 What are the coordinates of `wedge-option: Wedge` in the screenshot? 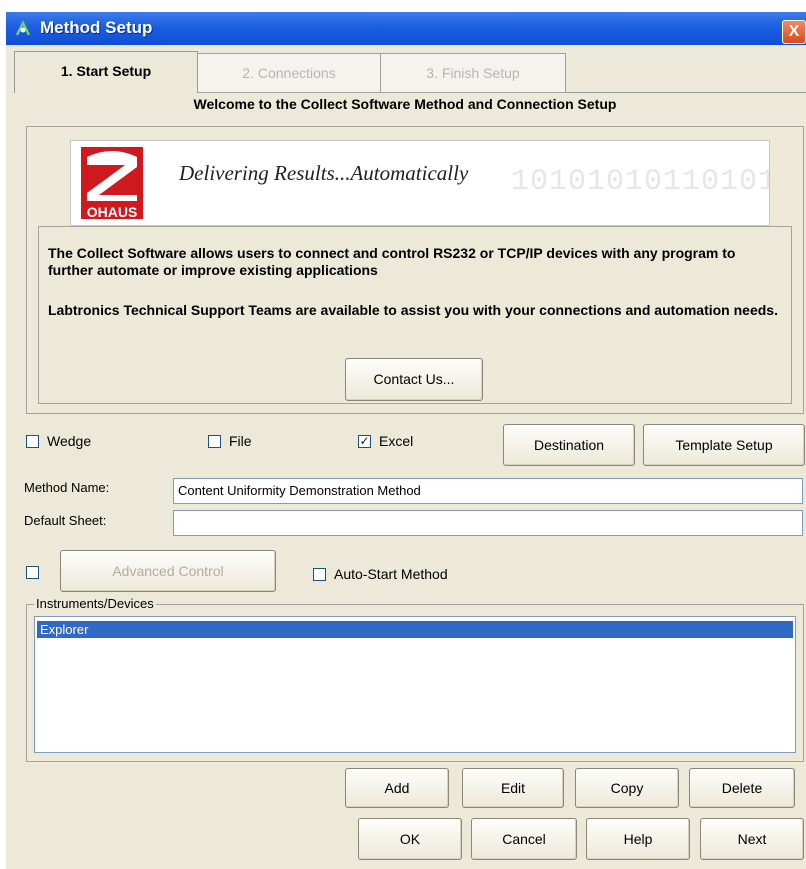 It's located at (58, 441).